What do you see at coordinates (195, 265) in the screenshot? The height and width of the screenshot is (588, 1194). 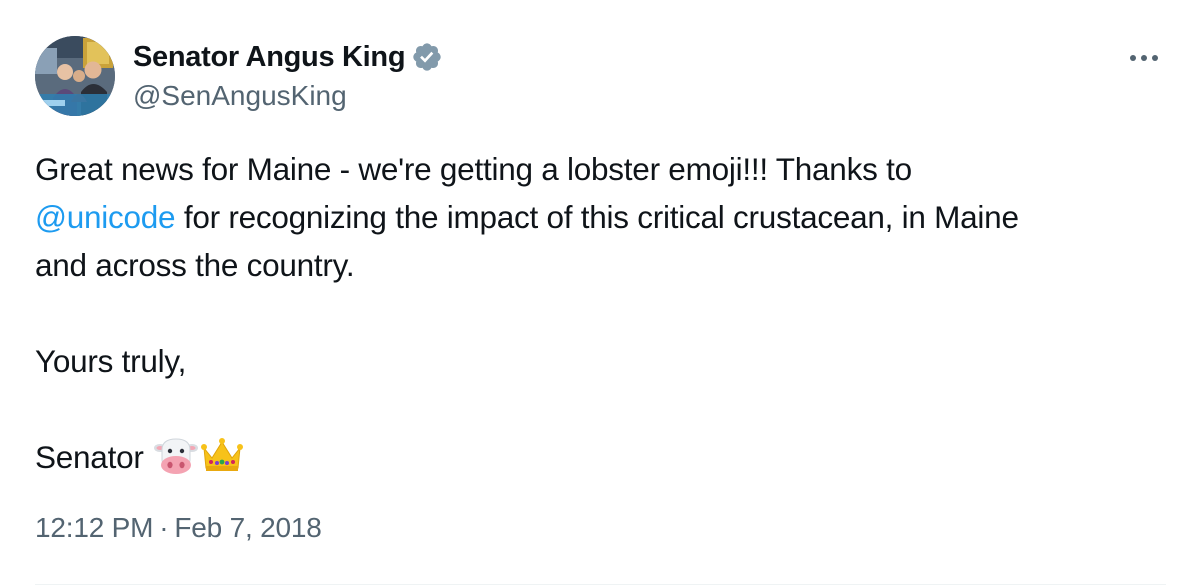 I see `tweet-text-segment: and across the country.` at bounding box center [195, 265].